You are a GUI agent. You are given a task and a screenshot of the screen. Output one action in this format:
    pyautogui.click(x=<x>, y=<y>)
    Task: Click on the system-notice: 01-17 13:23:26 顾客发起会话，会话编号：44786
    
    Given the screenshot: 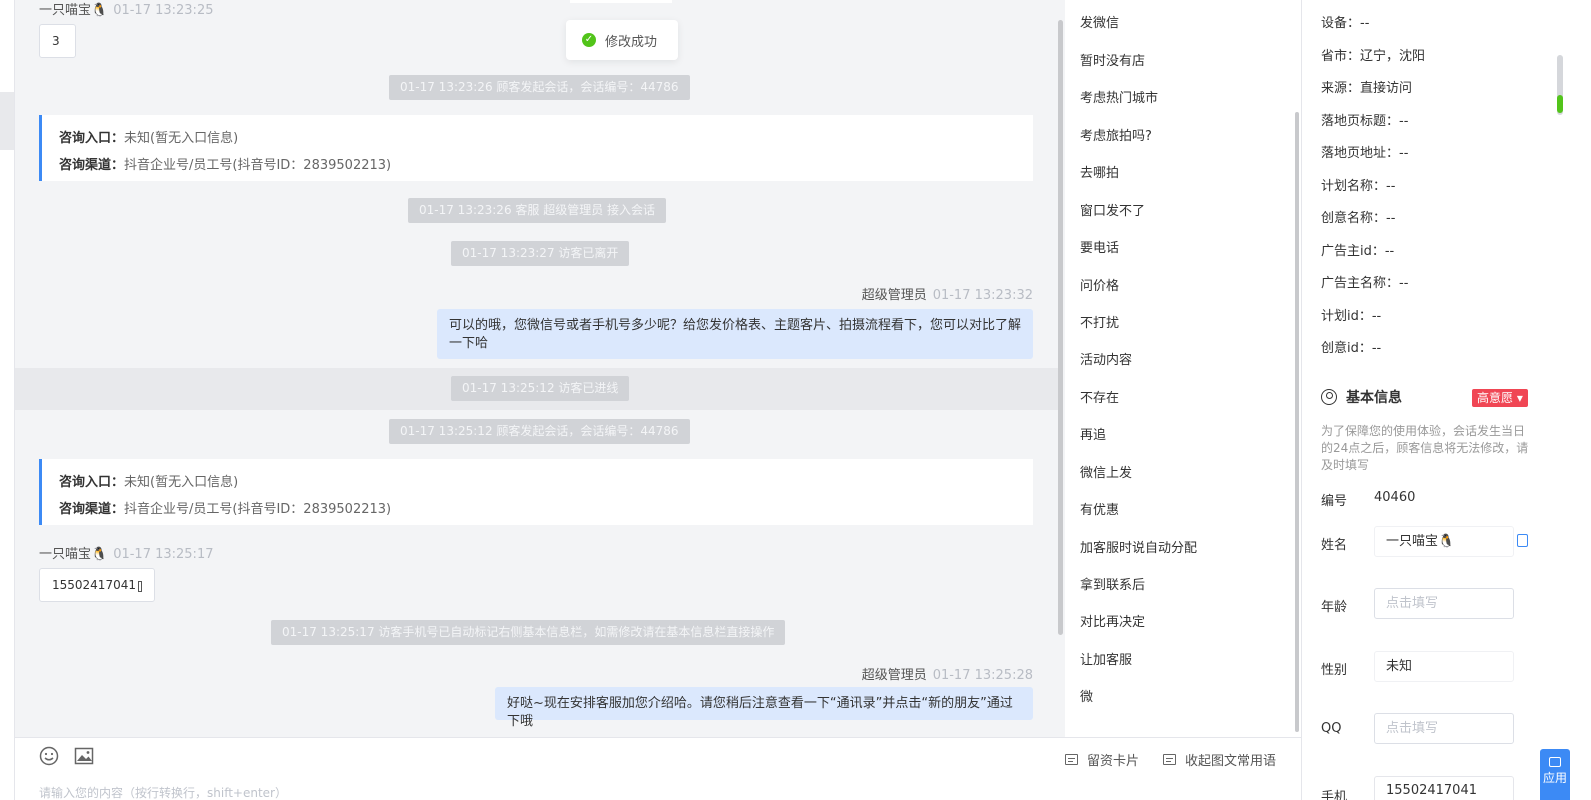 What is the action you would take?
    pyautogui.click(x=539, y=87)
    